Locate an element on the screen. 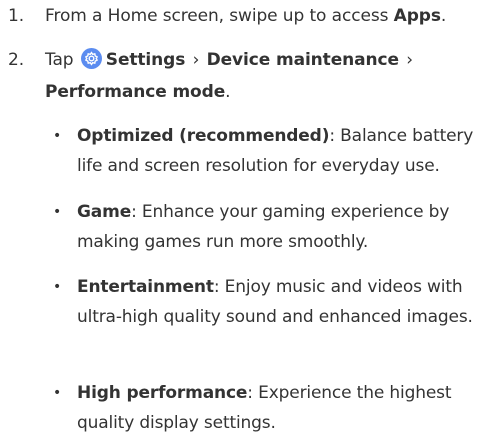 The height and width of the screenshot is (443, 500). step-number: 2. is located at coordinates (16, 60).